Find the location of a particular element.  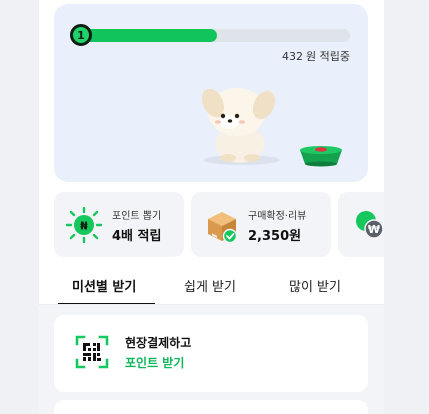

tab-mission: 미션별 받기 is located at coordinates (104, 285).